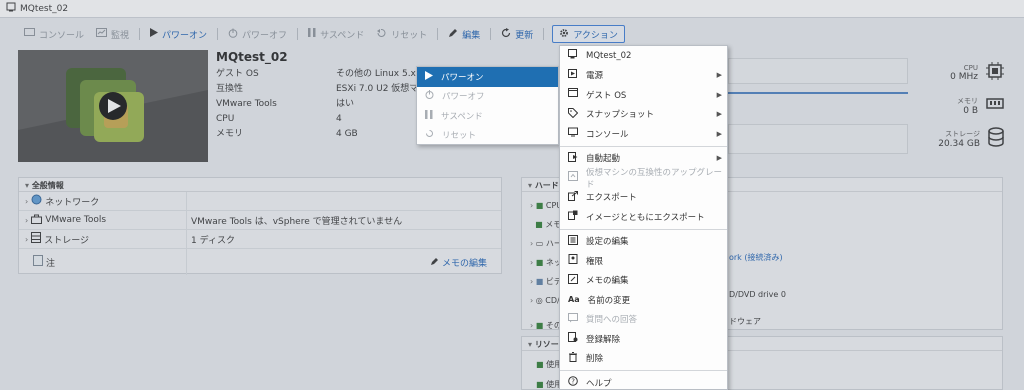 This screenshot has height=390, width=1024. What do you see at coordinates (643, 134) in the screenshot?
I see `menu-item-console: コンソール ▶` at bounding box center [643, 134].